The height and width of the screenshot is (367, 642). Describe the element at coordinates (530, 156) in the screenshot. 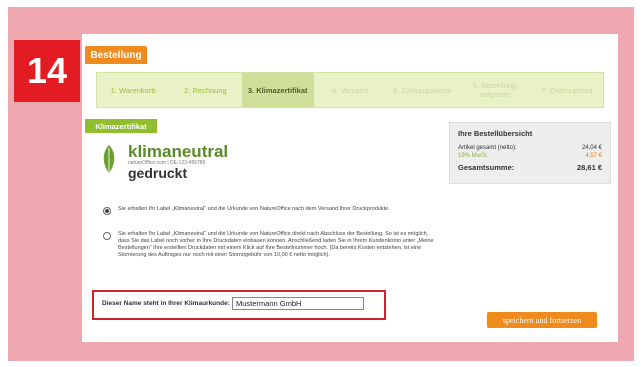

I see `summary-vat-row: 19% MwSt. 4,57 €` at that location.